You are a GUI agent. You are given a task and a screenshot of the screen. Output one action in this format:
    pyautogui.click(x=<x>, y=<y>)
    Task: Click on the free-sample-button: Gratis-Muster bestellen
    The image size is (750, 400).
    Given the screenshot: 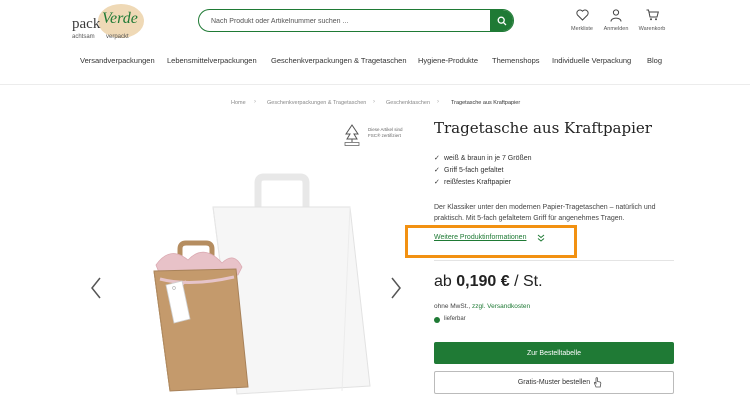 What is the action you would take?
    pyautogui.click(x=554, y=382)
    